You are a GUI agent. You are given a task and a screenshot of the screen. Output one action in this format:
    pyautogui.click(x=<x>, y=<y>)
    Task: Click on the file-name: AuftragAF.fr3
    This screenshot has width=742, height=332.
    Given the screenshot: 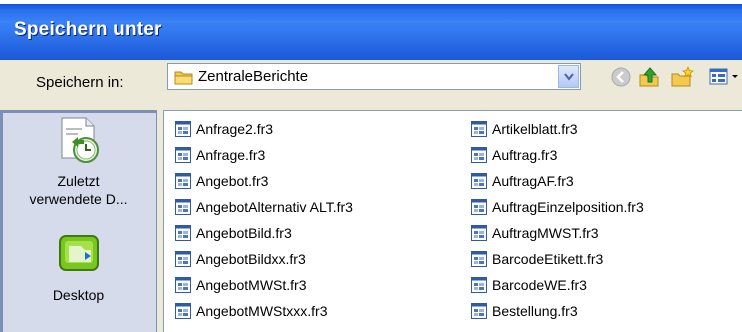 What is the action you would take?
    pyautogui.click(x=533, y=181)
    